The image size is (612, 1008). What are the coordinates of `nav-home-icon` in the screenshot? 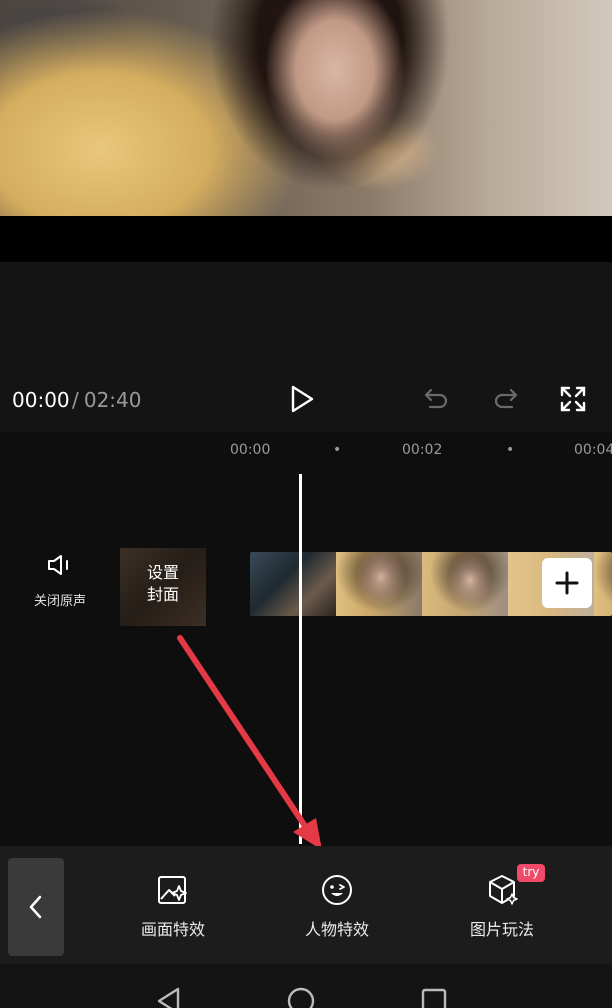 It's located at (301, 997).